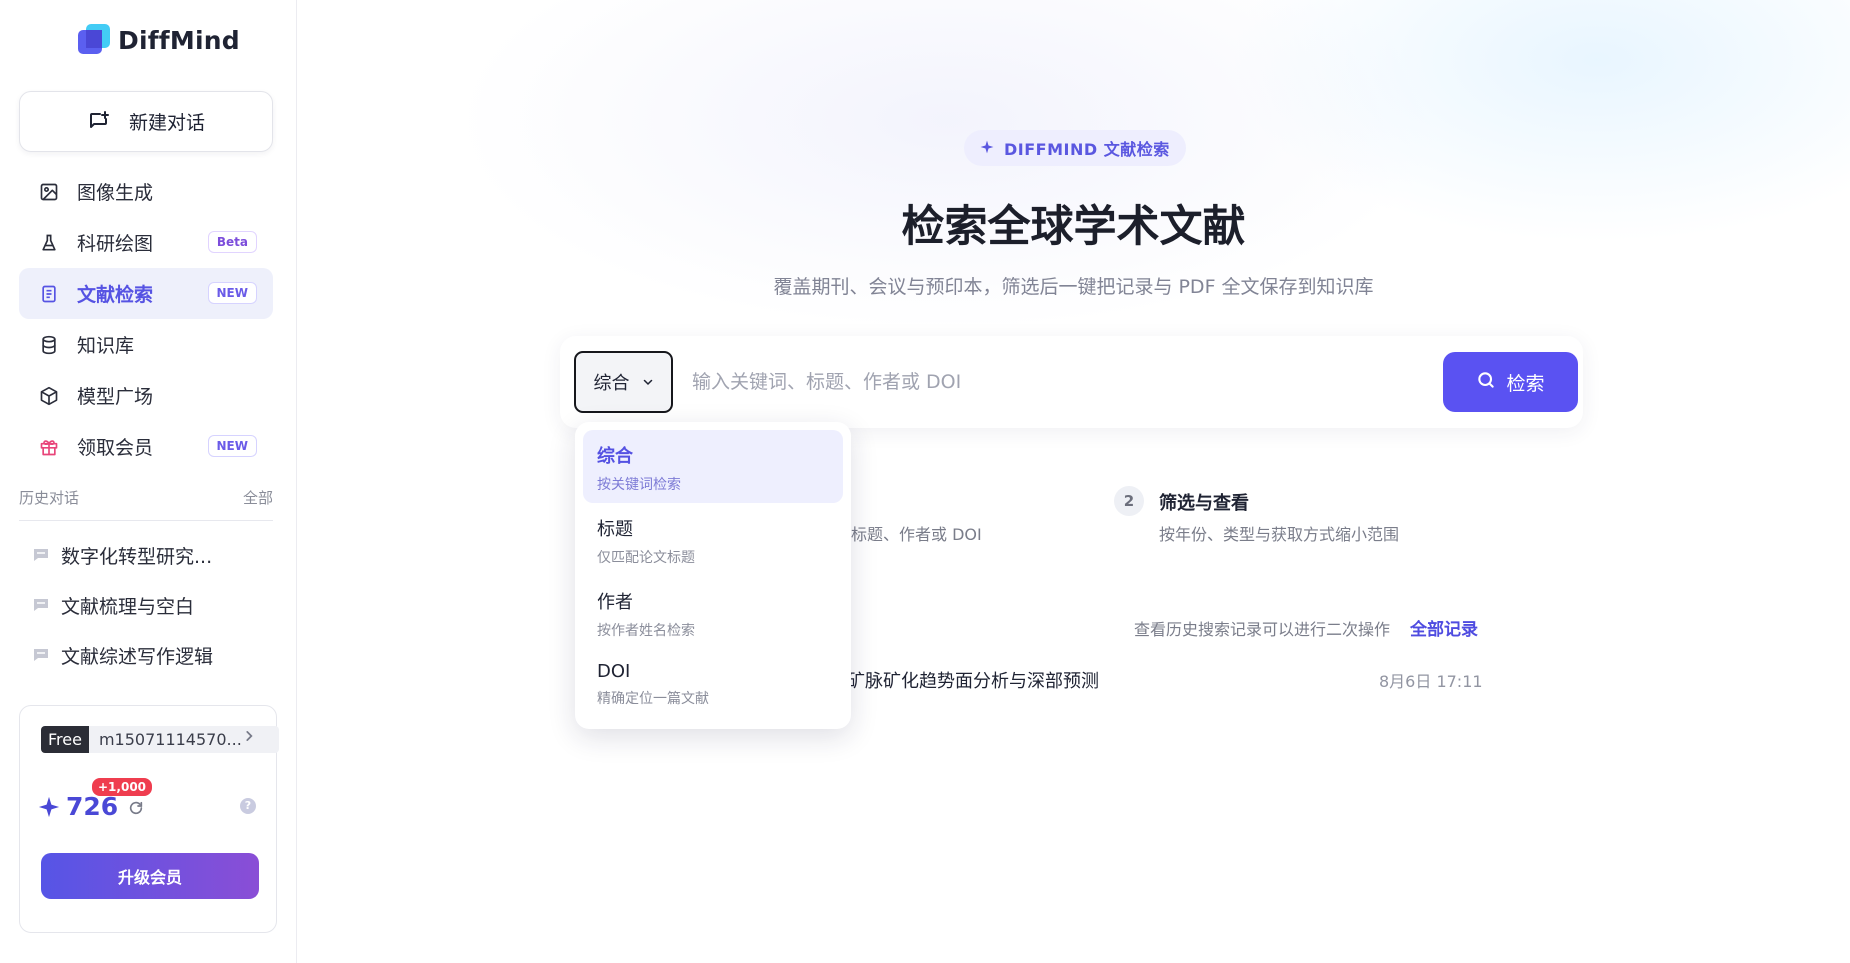 Image resolution: width=1850 pixels, height=963 pixels. Describe the element at coordinates (49, 294) in the screenshot. I see `document-icon` at that location.